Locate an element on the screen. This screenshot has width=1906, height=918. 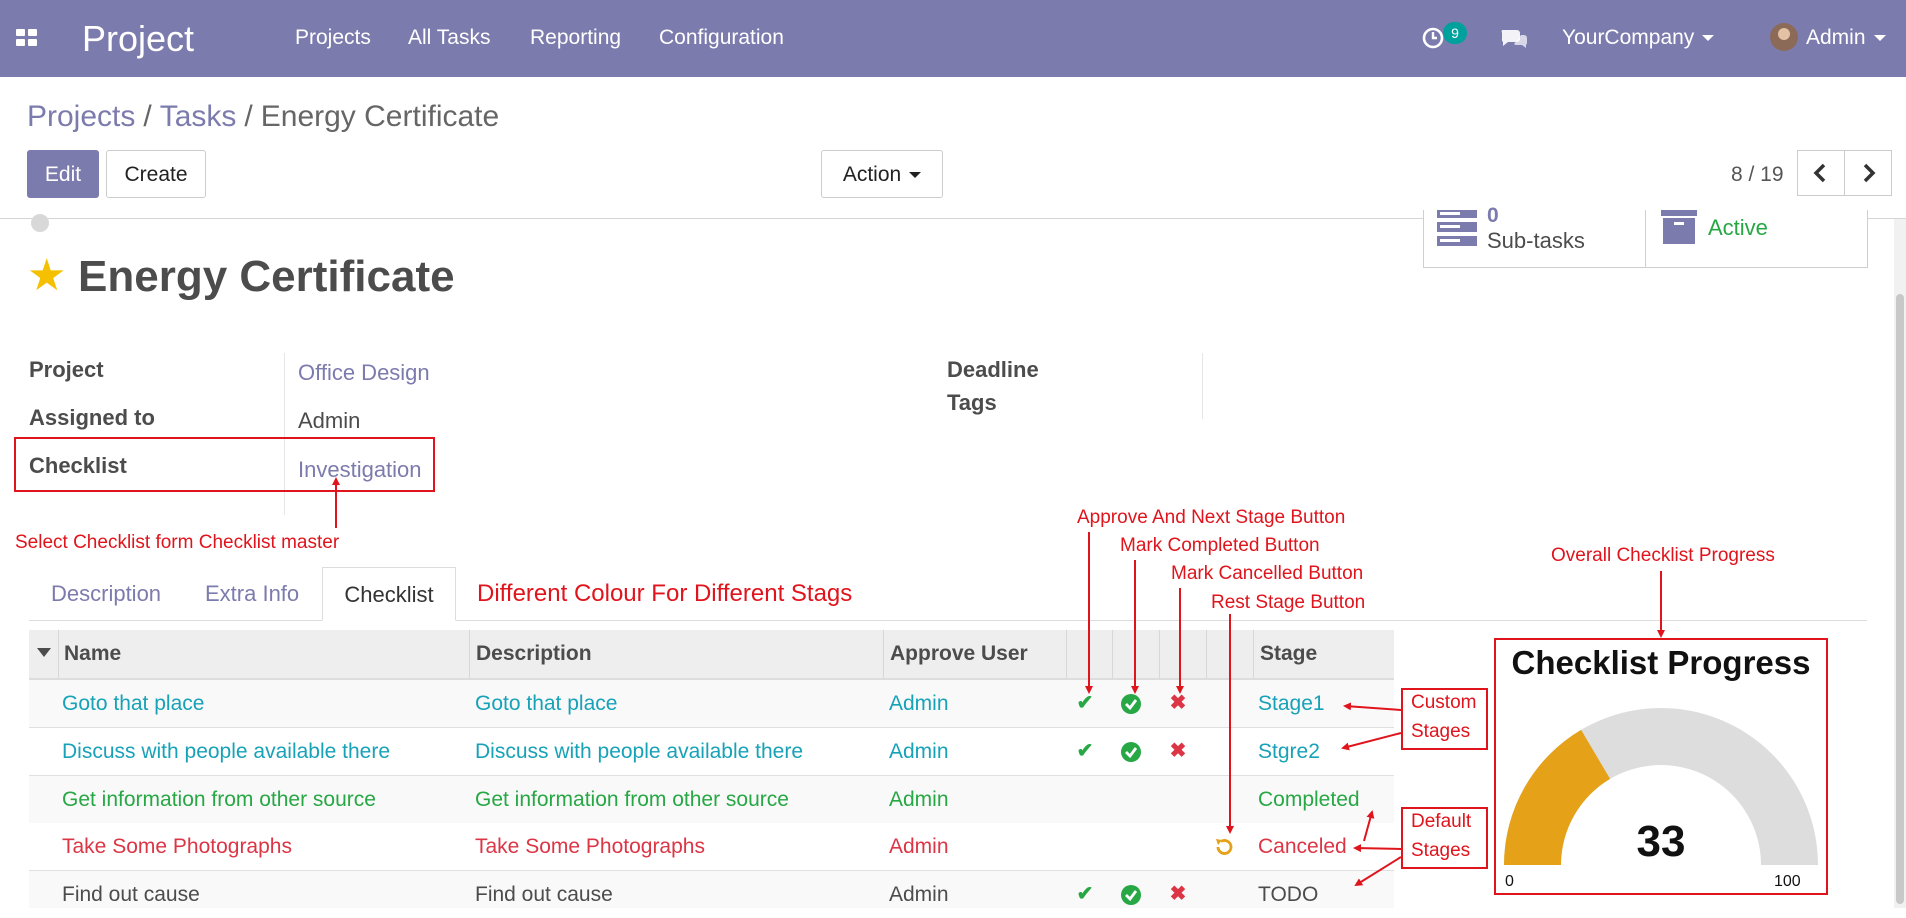
breadcrumb-projects: Projects is located at coordinates (81, 116).